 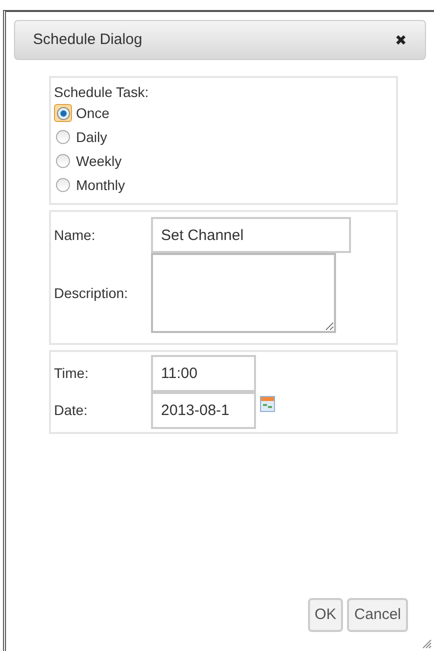 What do you see at coordinates (92, 137) in the screenshot?
I see `option-label: Daily` at bounding box center [92, 137].